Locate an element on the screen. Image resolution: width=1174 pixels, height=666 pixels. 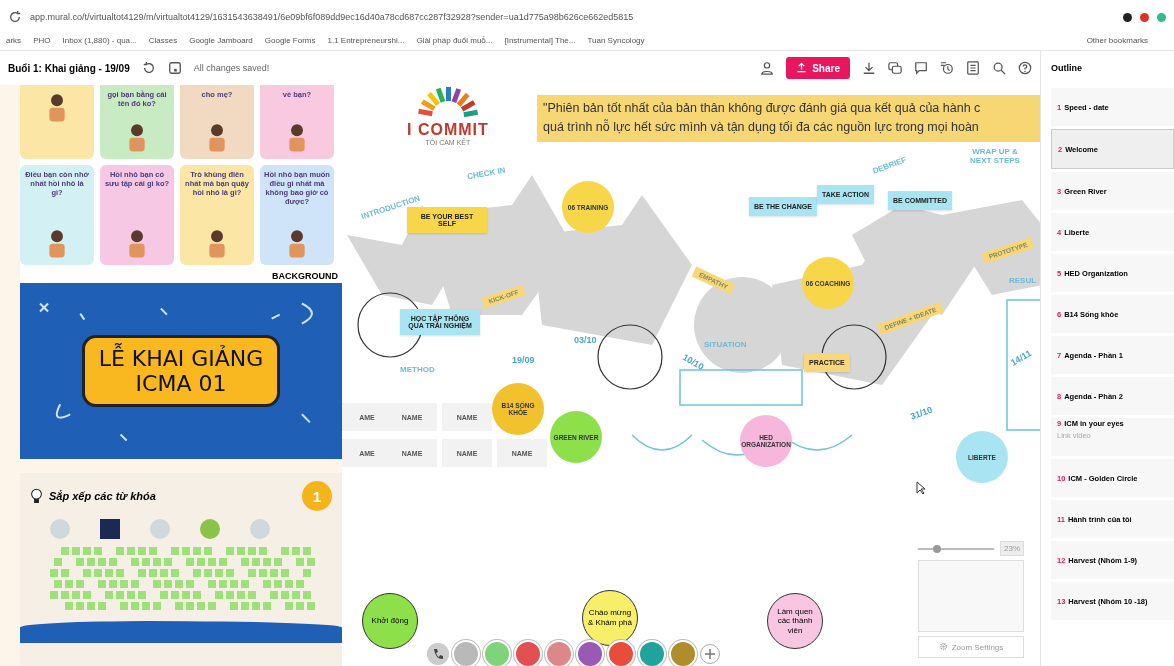
chat-icon is located at coordinates (921, 68).